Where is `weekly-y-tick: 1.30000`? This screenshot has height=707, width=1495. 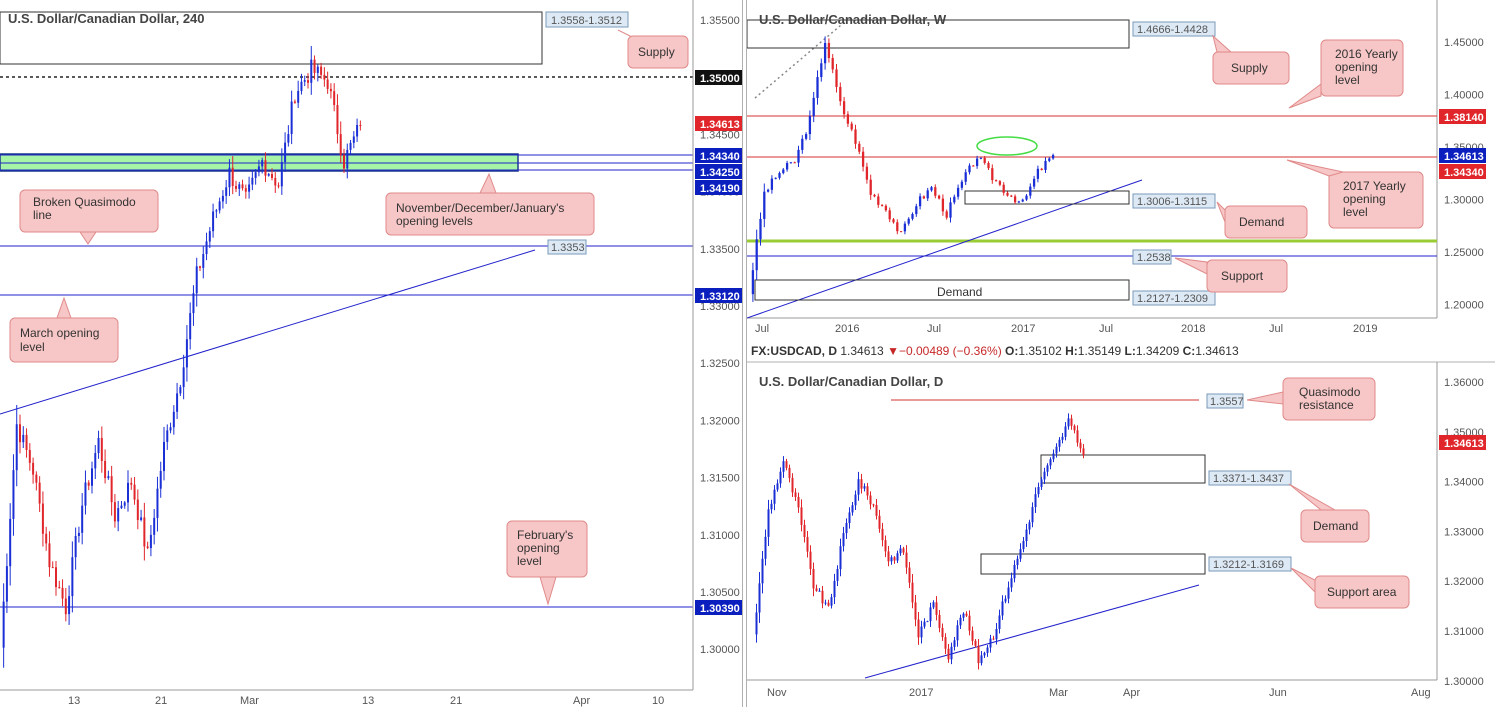
weekly-y-tick: 1.30000 is located at coordinates (1464, 201).